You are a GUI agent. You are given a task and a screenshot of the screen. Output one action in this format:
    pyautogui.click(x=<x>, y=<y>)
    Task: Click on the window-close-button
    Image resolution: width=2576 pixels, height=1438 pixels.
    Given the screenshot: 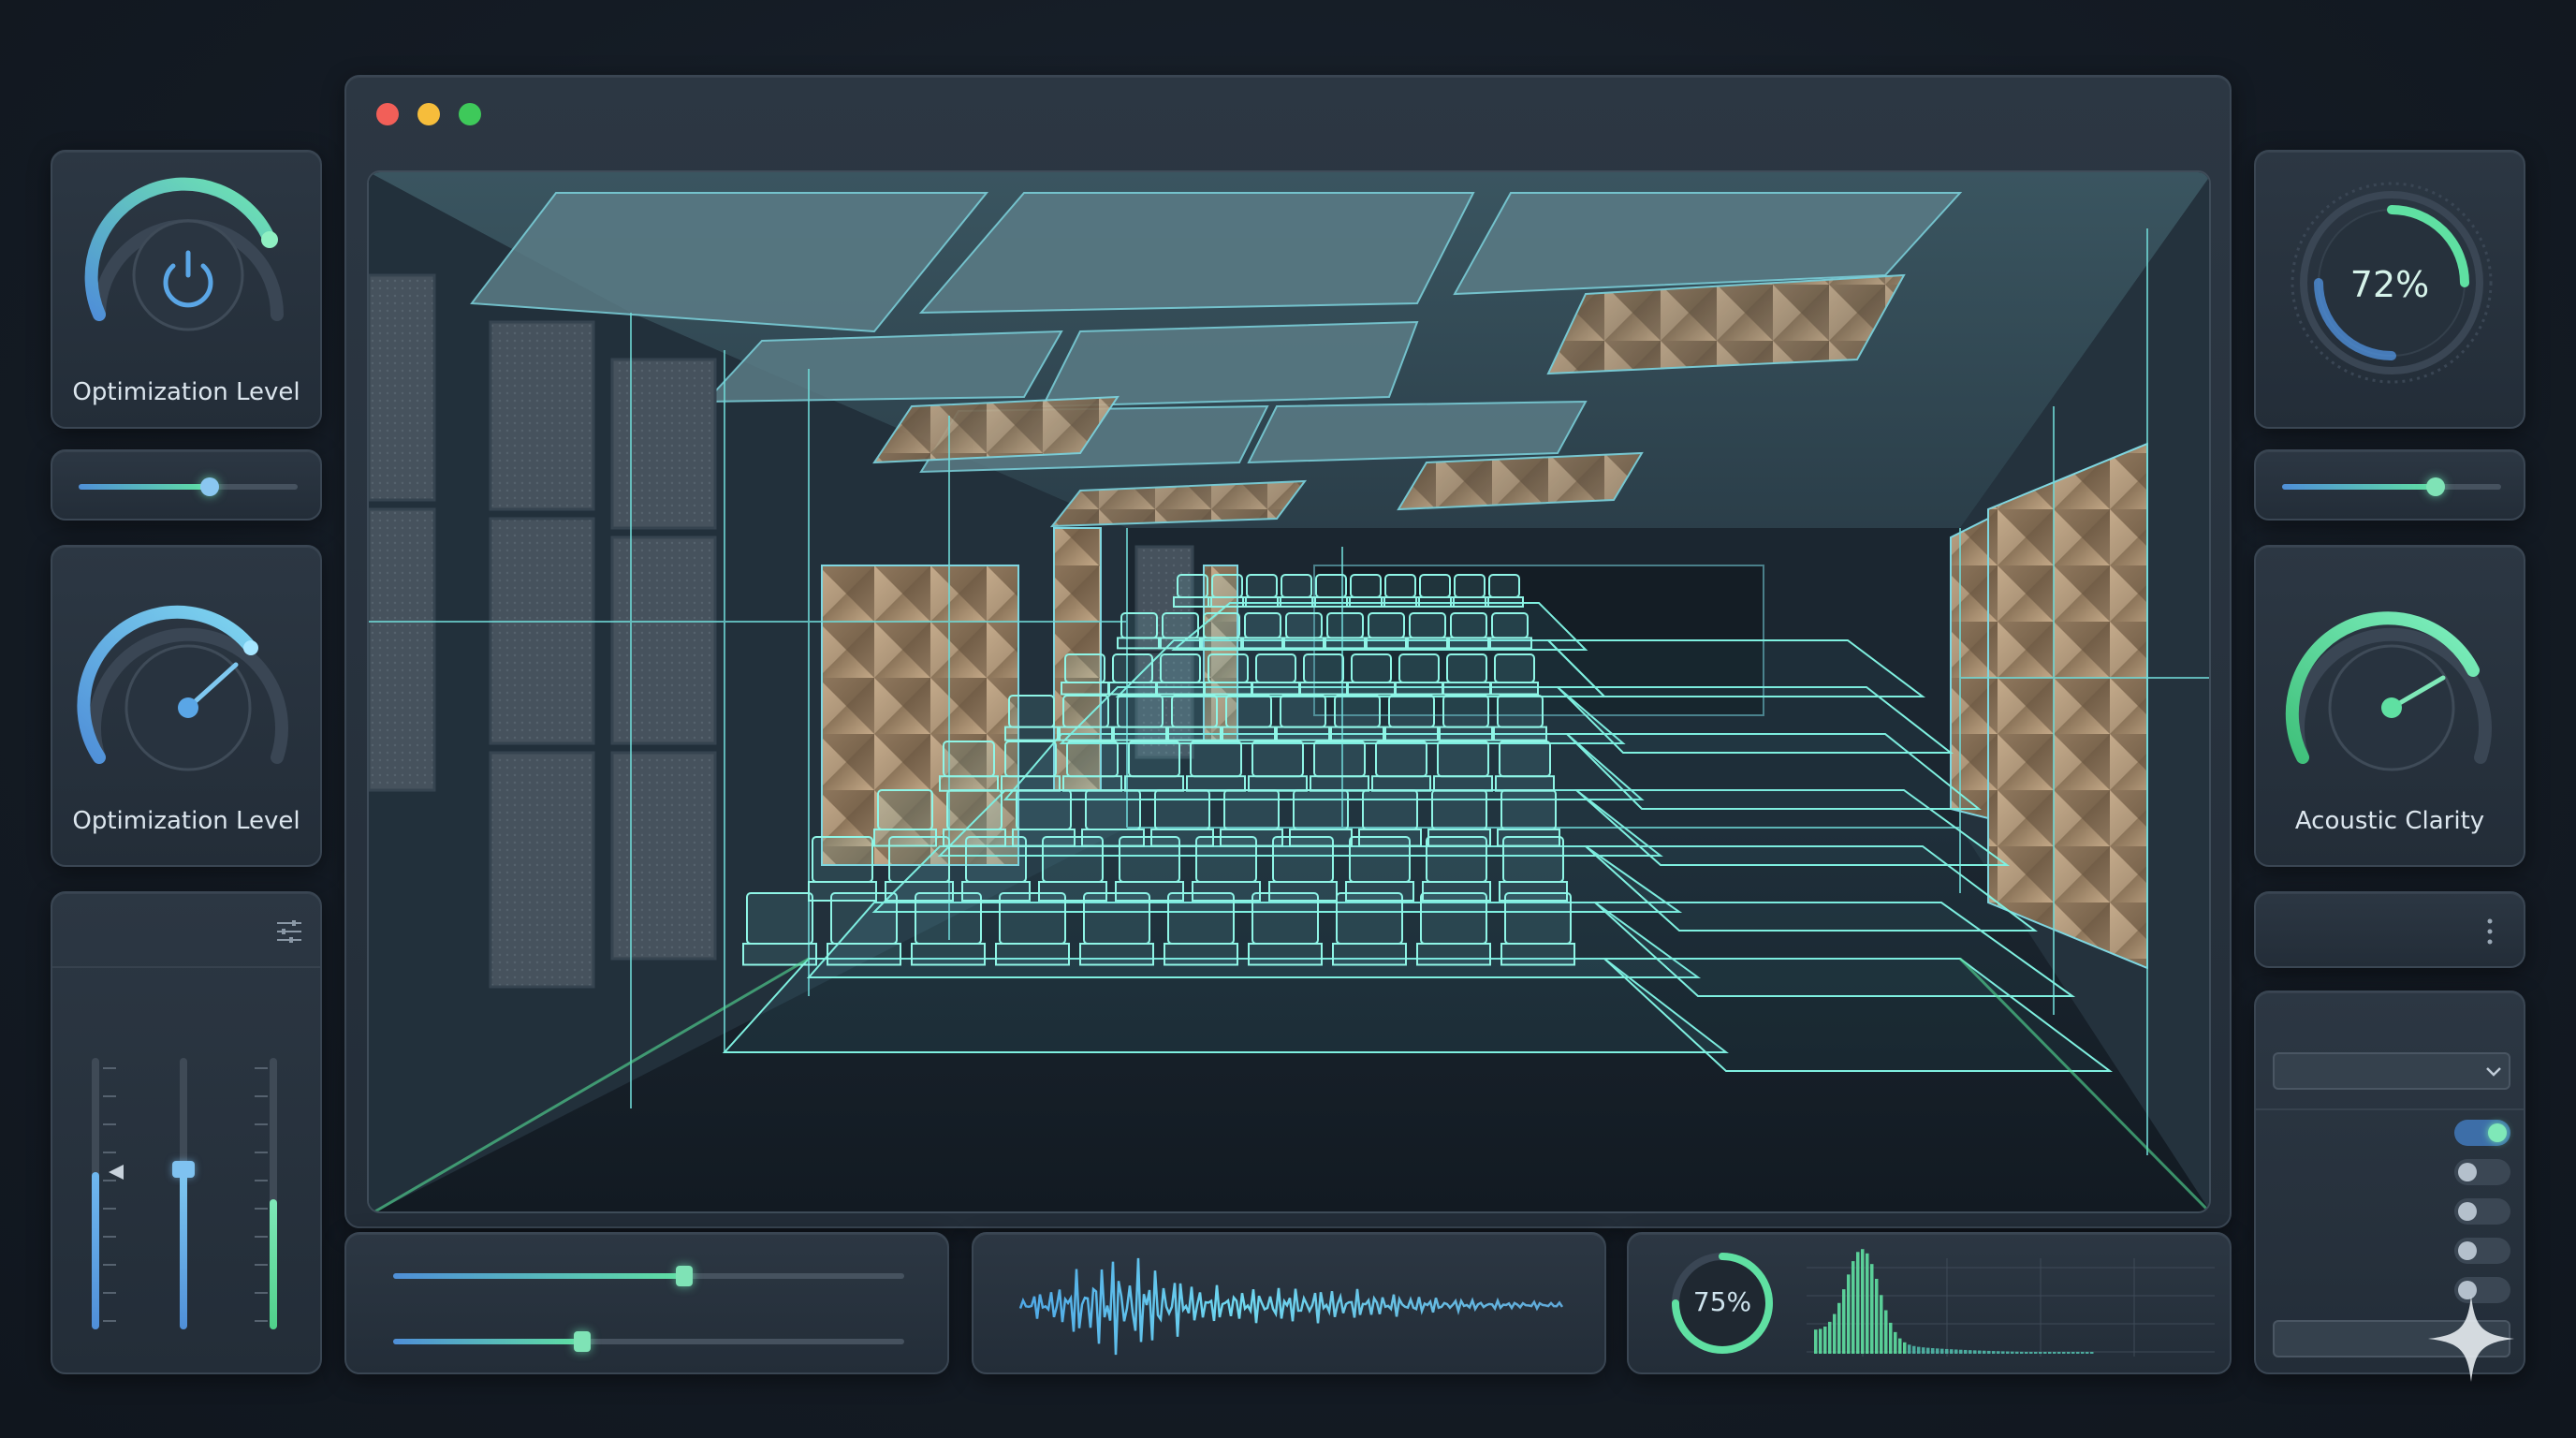 What is the action you would take?
    pyautogui.click(x=387, y=114)
    